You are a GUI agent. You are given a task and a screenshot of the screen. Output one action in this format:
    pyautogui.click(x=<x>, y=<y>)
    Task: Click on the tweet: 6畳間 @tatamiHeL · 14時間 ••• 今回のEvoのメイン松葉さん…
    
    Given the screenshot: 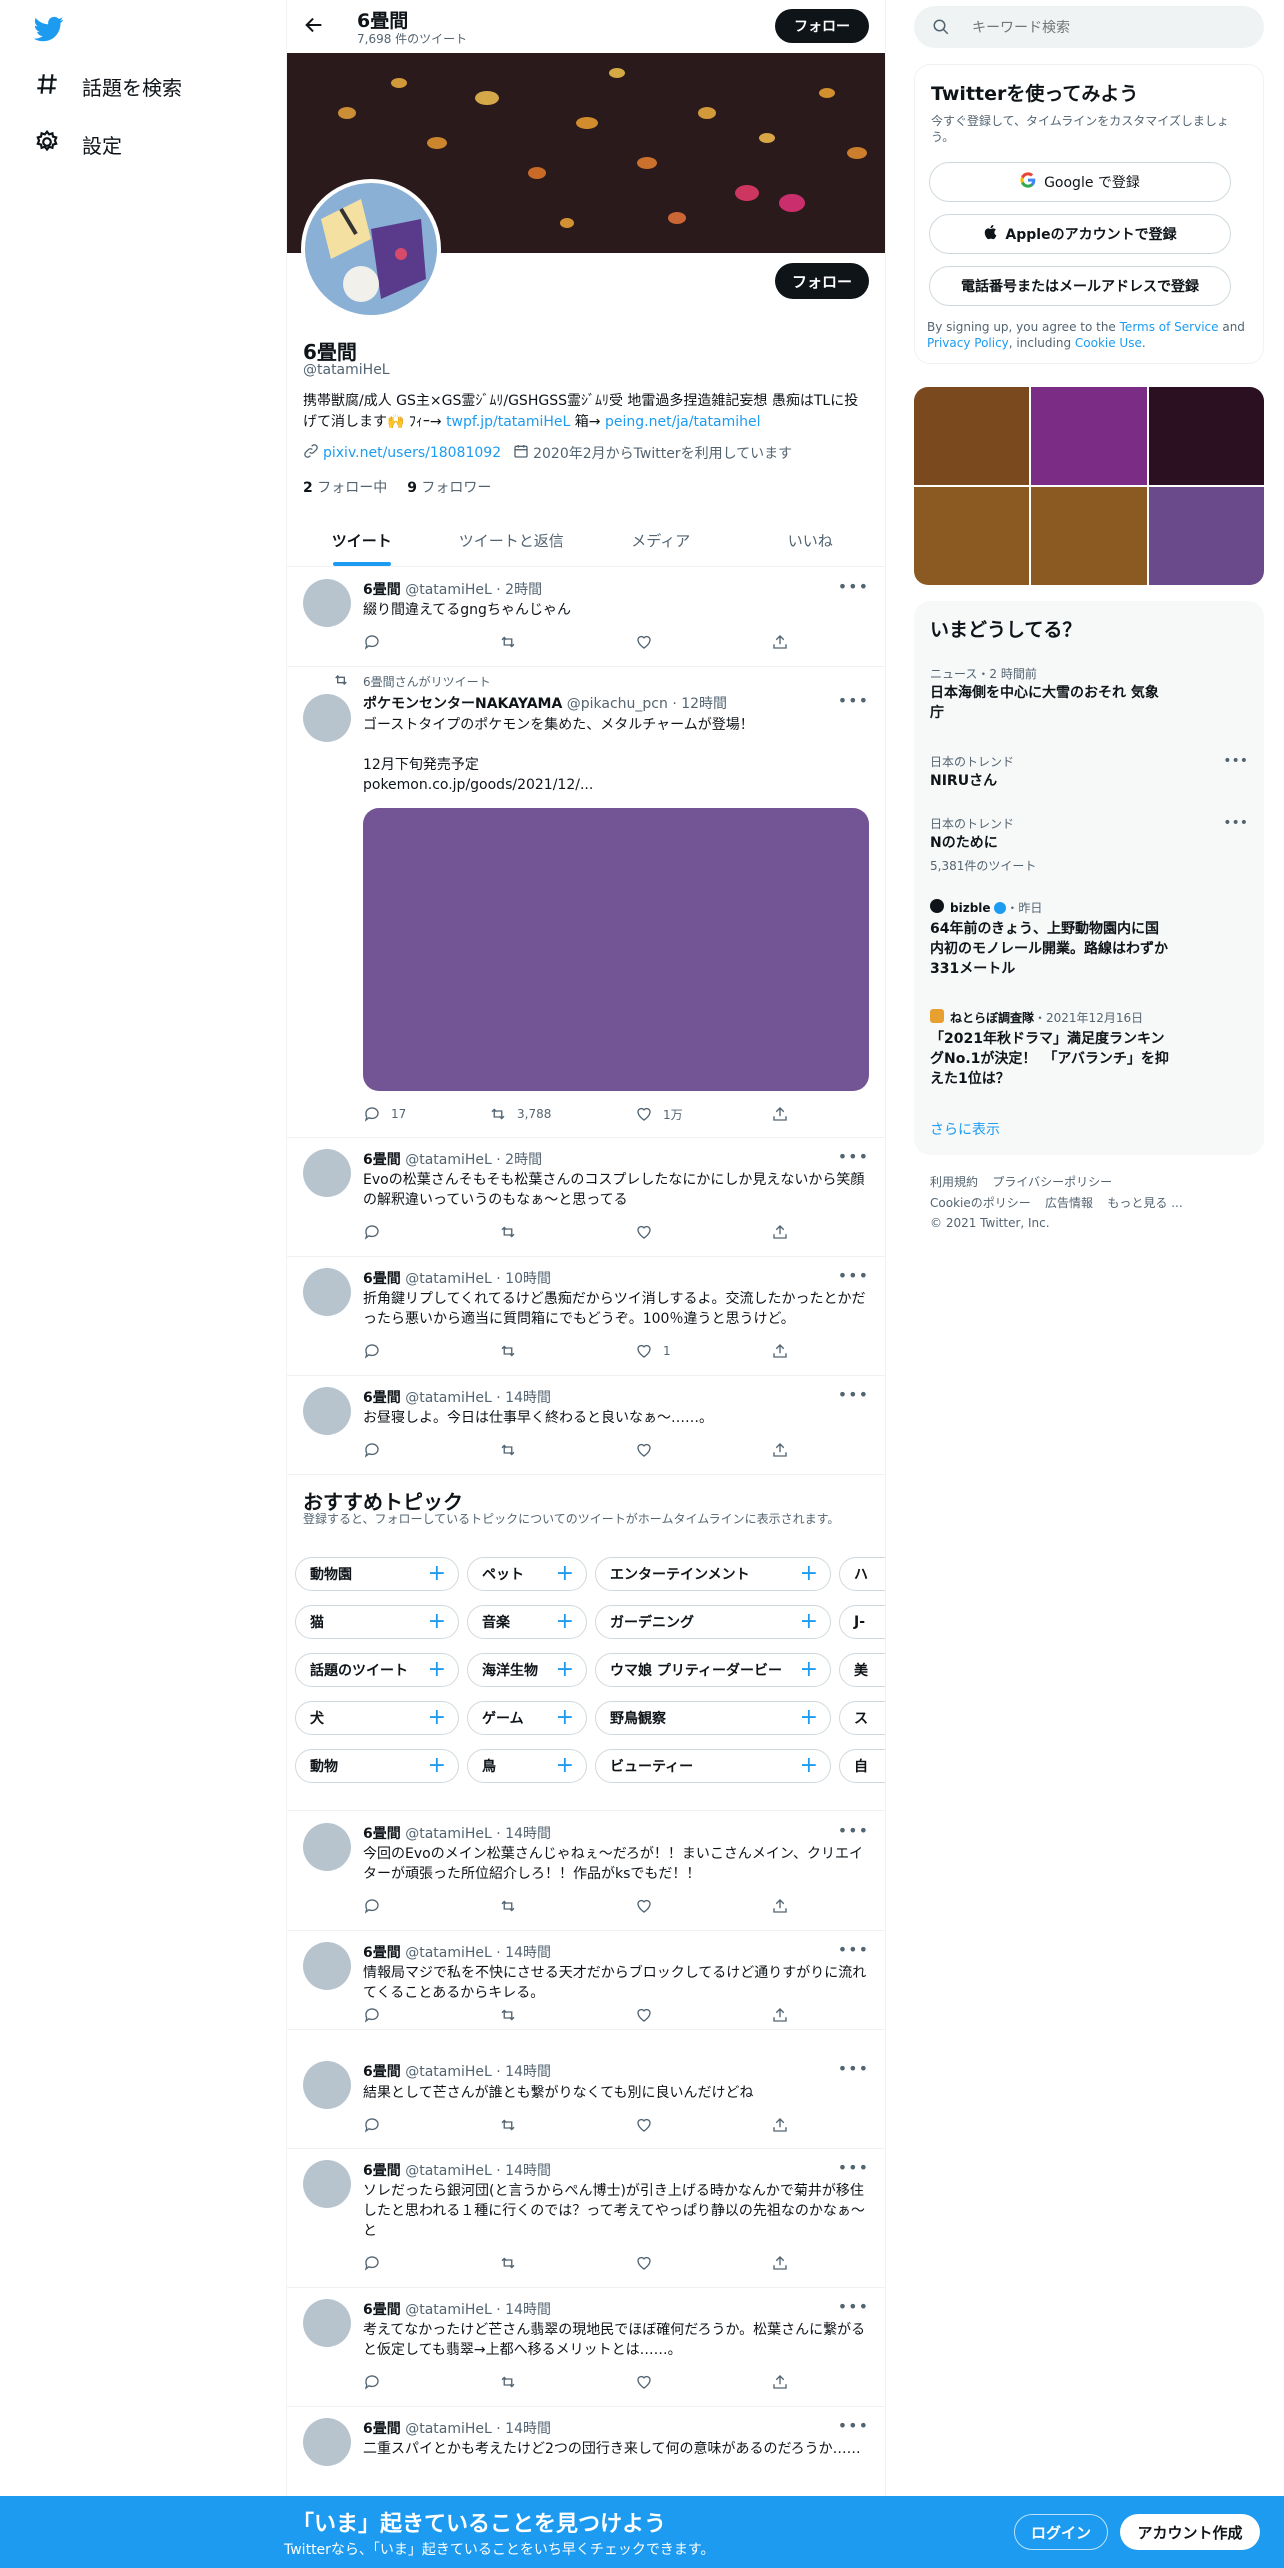 What is the action you would take?
    pyautogui.click(x=586, y=1871)
    